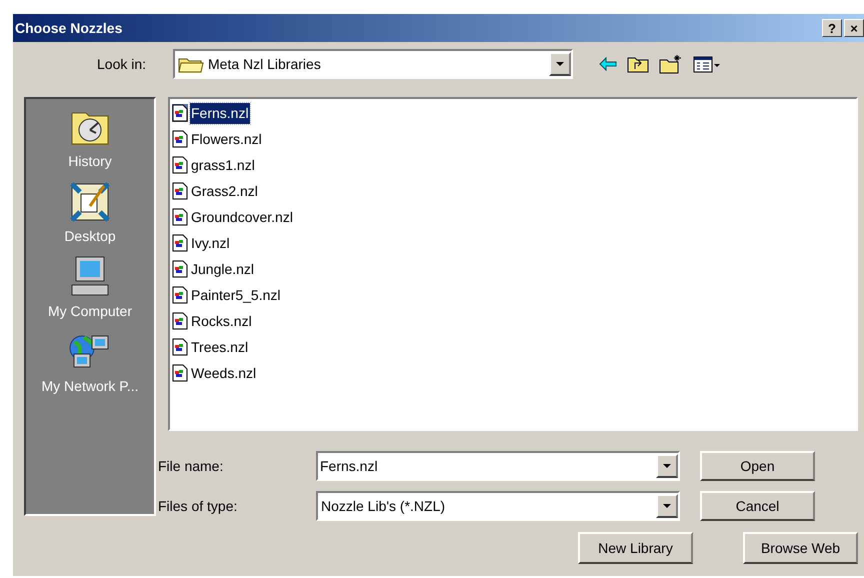 The height and width of the screenshot is (578, 864). What do you see at coordinates (236, 295) in the screenshot?
I see `file-item: Painter5_5.nzl` at bounding box center [236, 295].